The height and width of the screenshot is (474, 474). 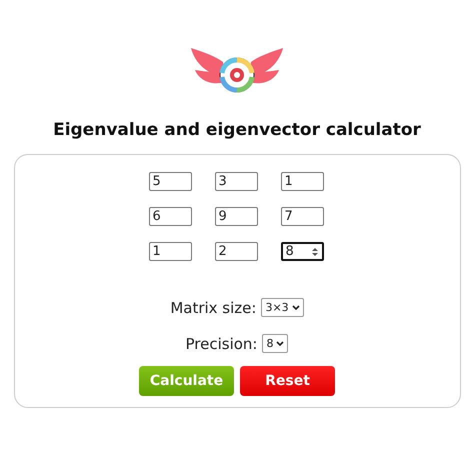 What do you see at coordinates (282, 307) in the screenshot?
I see `option-select: 3×3` at bounding box center [282, 307].